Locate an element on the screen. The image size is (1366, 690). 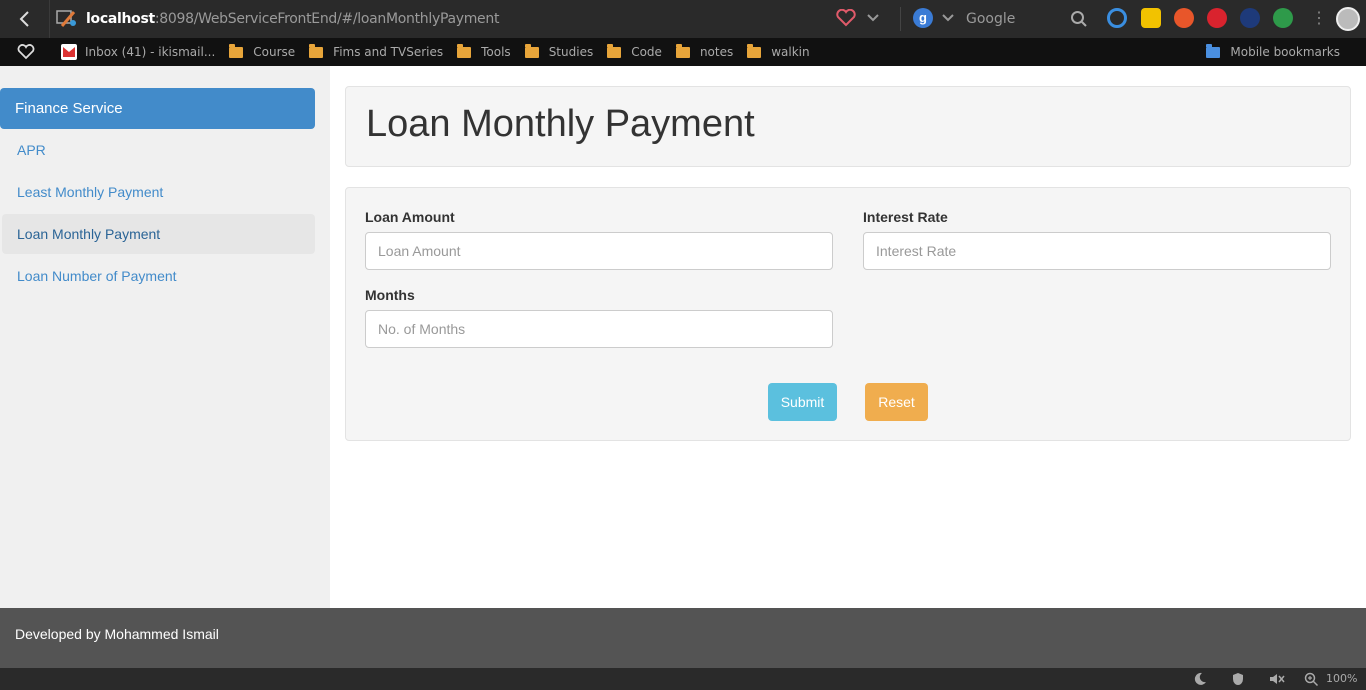
shield-icon is located at coordinates (1238, 679).